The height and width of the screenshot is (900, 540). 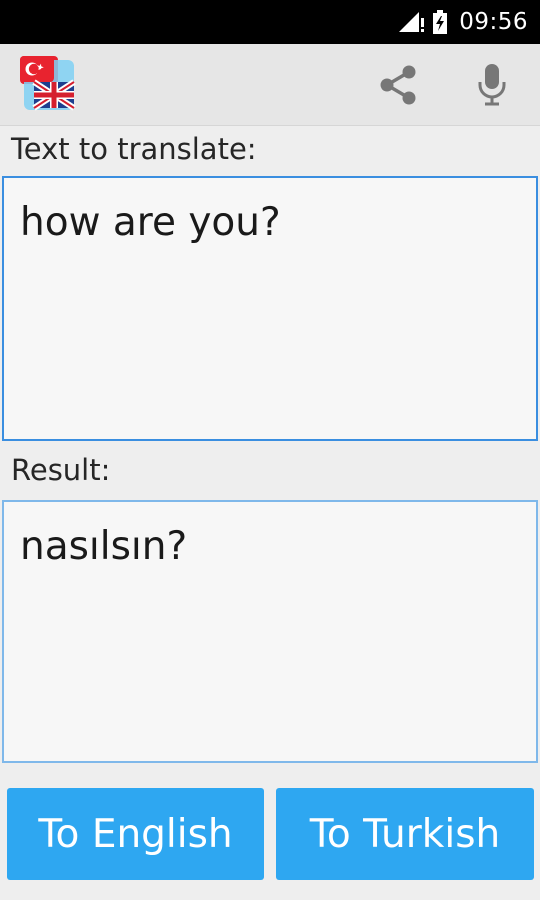 I want to click on share-button, so click(x=398, y=85).